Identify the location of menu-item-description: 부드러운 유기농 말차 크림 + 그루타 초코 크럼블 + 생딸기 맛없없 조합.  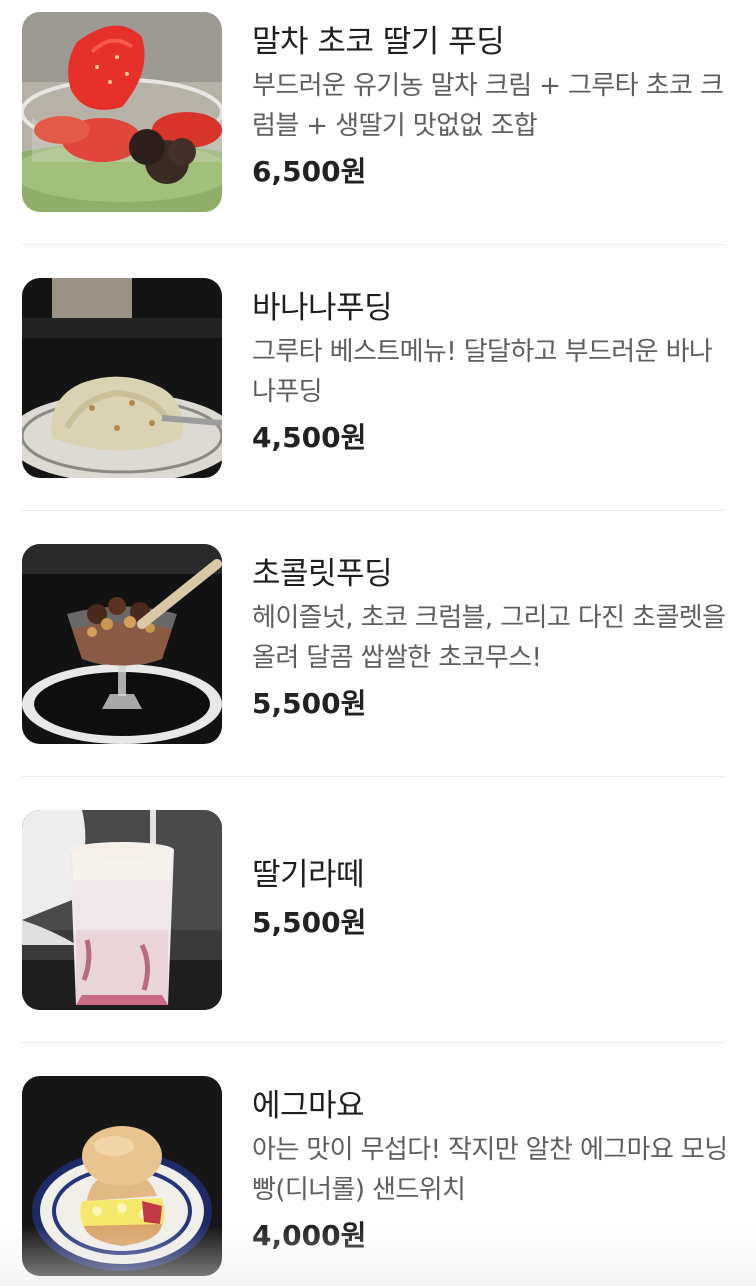
(488, 106).